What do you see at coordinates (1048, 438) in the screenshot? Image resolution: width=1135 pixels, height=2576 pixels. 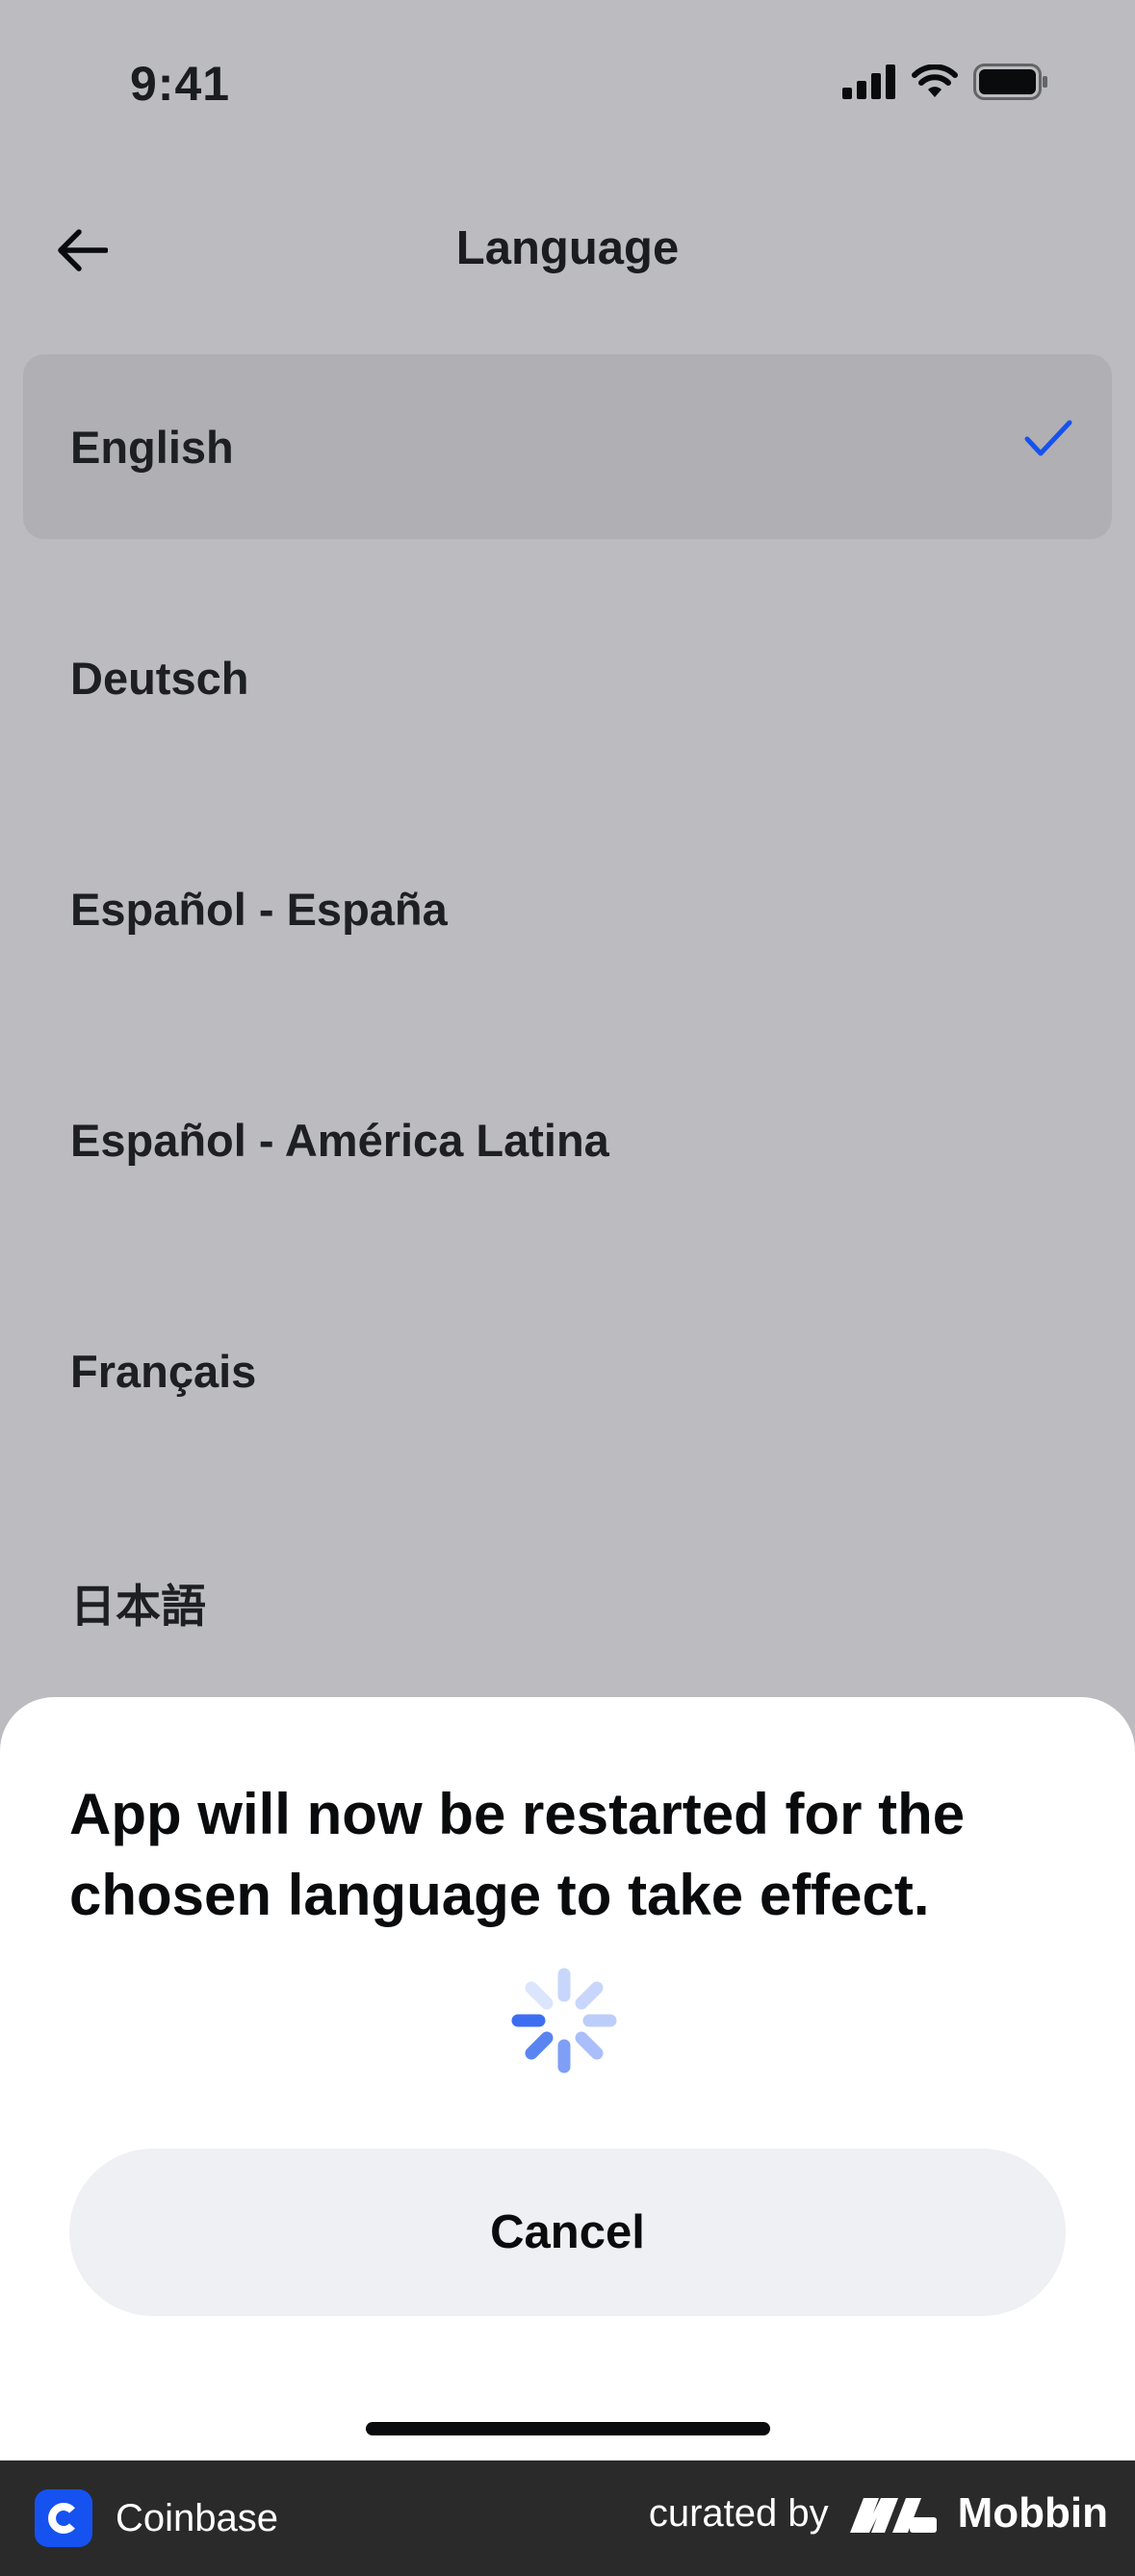 I see `checkmark-icon` at bounding box center [1048, 438].